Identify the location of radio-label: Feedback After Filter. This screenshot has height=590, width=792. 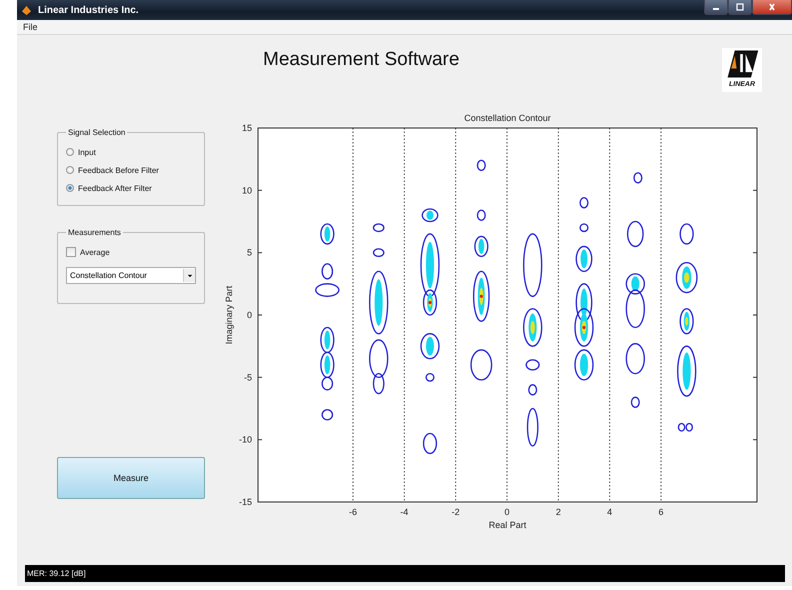
(115, 188).